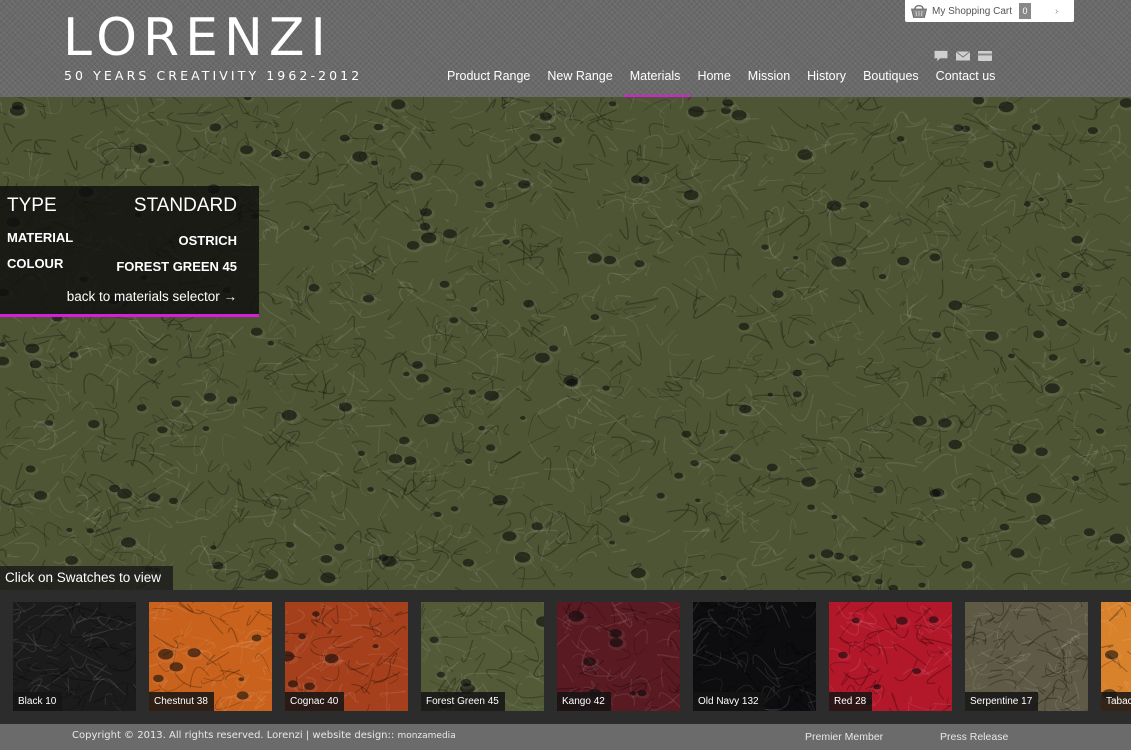 The image size is (1131, 750). I want to click on cart-arrow-icon: ›, so click(1056, 11).